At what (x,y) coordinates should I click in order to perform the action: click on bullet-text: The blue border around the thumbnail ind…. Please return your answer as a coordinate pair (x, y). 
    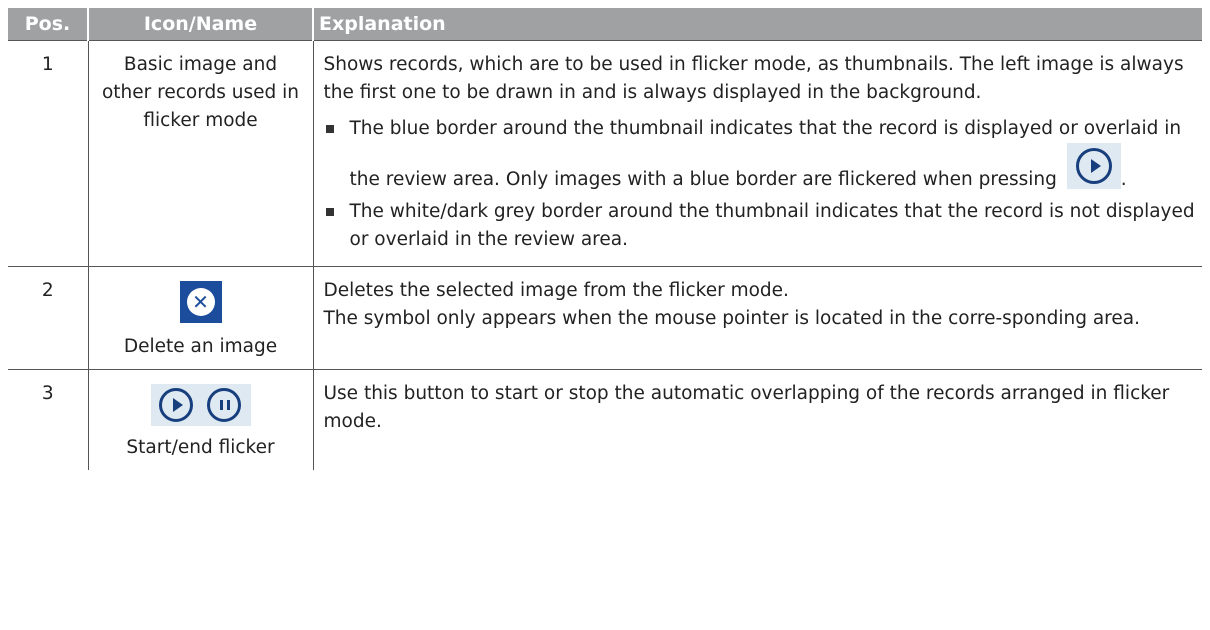
    Looking at the image, I should click on (765, 154).